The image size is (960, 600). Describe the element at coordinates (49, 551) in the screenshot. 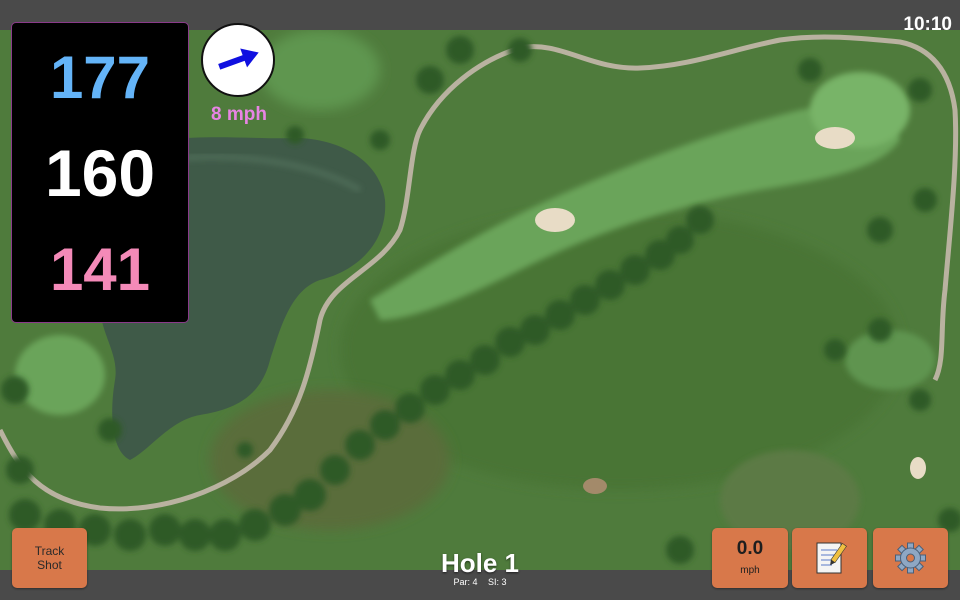

I see `track-shot-label-line1: Track` at that location.